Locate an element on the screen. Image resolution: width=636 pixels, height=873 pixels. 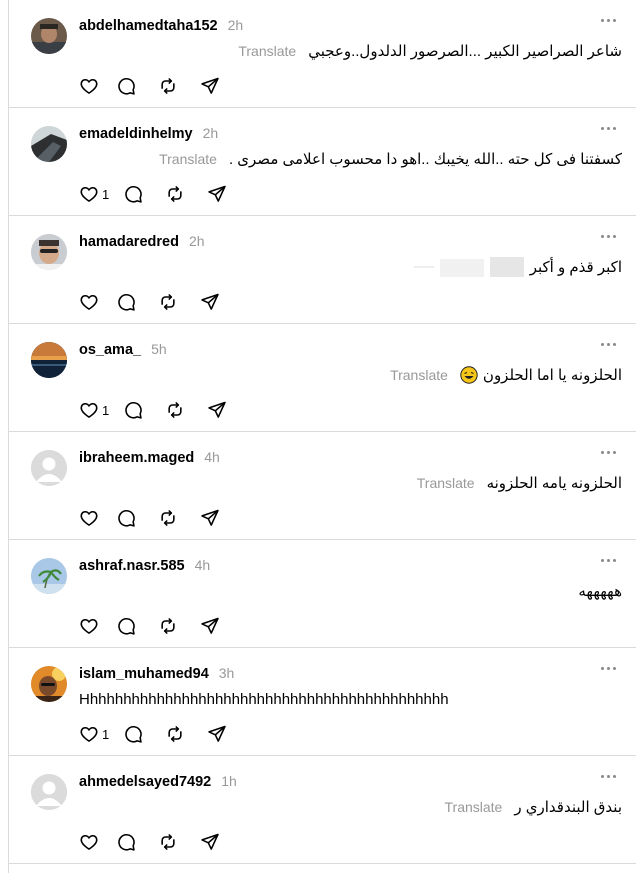
username: os_ama_ is located at coordinates (110, 350).